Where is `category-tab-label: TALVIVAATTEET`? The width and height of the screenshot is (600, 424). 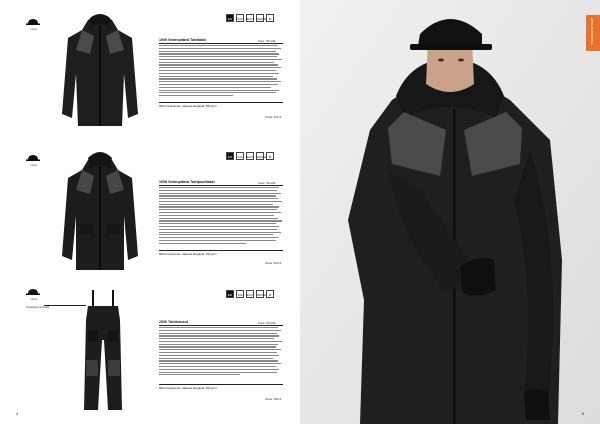 category-tab-label: TALVIVAATTEET is located at coordinates (592, 31).